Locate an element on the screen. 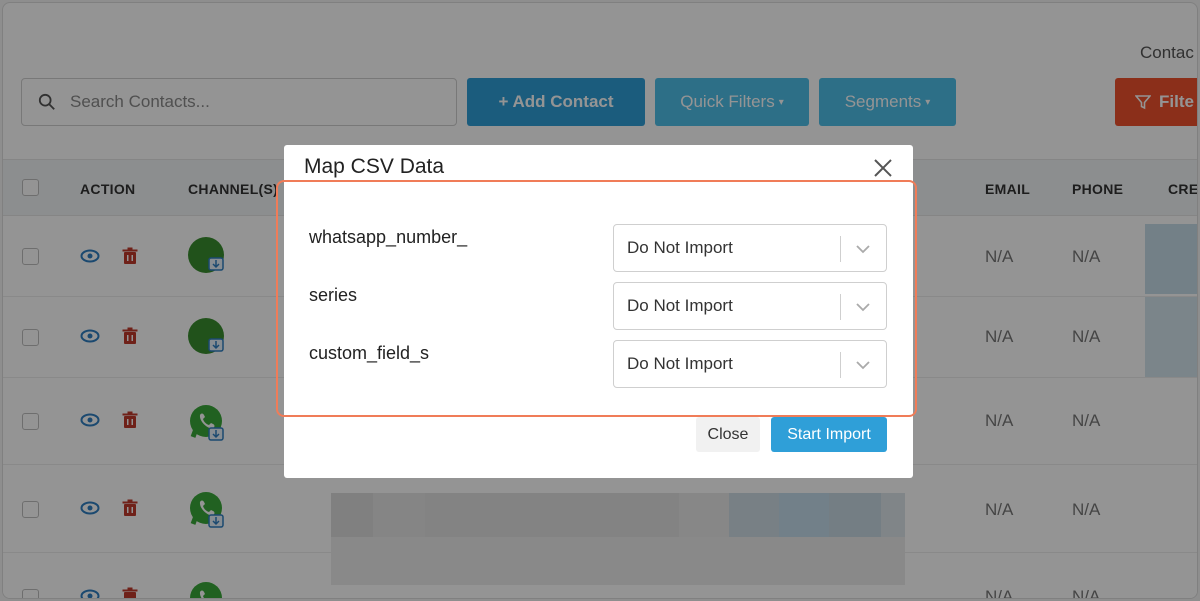 Image resolution: width=1200 pixels, height=601 pixels. close-icon is located at coordinates (883, 168).